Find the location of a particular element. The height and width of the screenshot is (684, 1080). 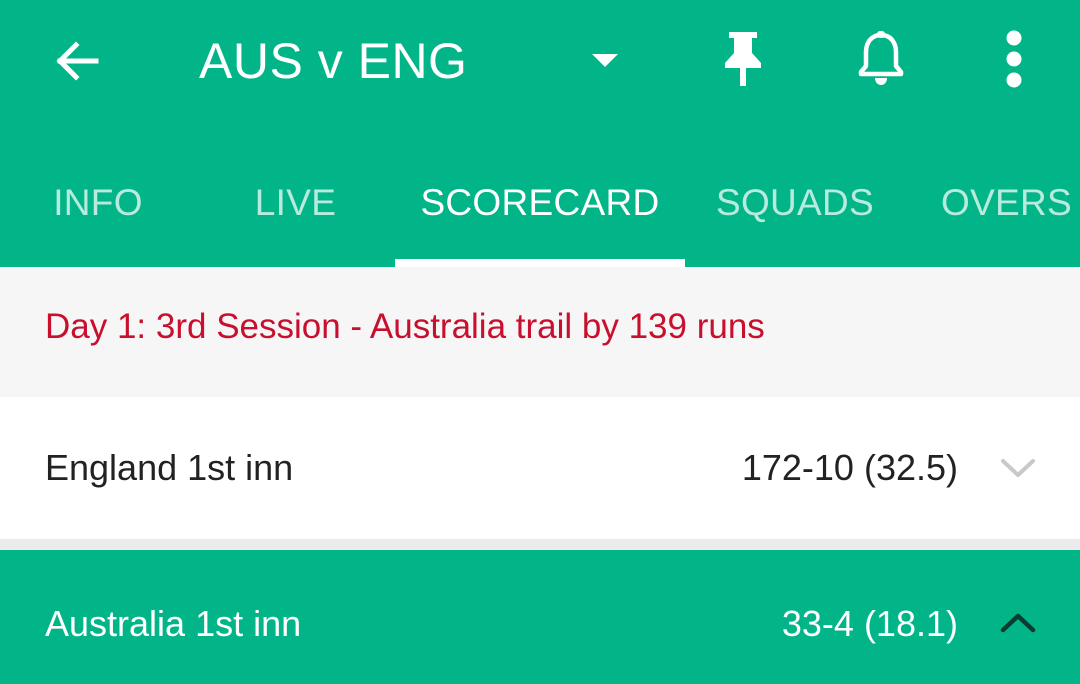

back-button is located at coordinates (77, 61).